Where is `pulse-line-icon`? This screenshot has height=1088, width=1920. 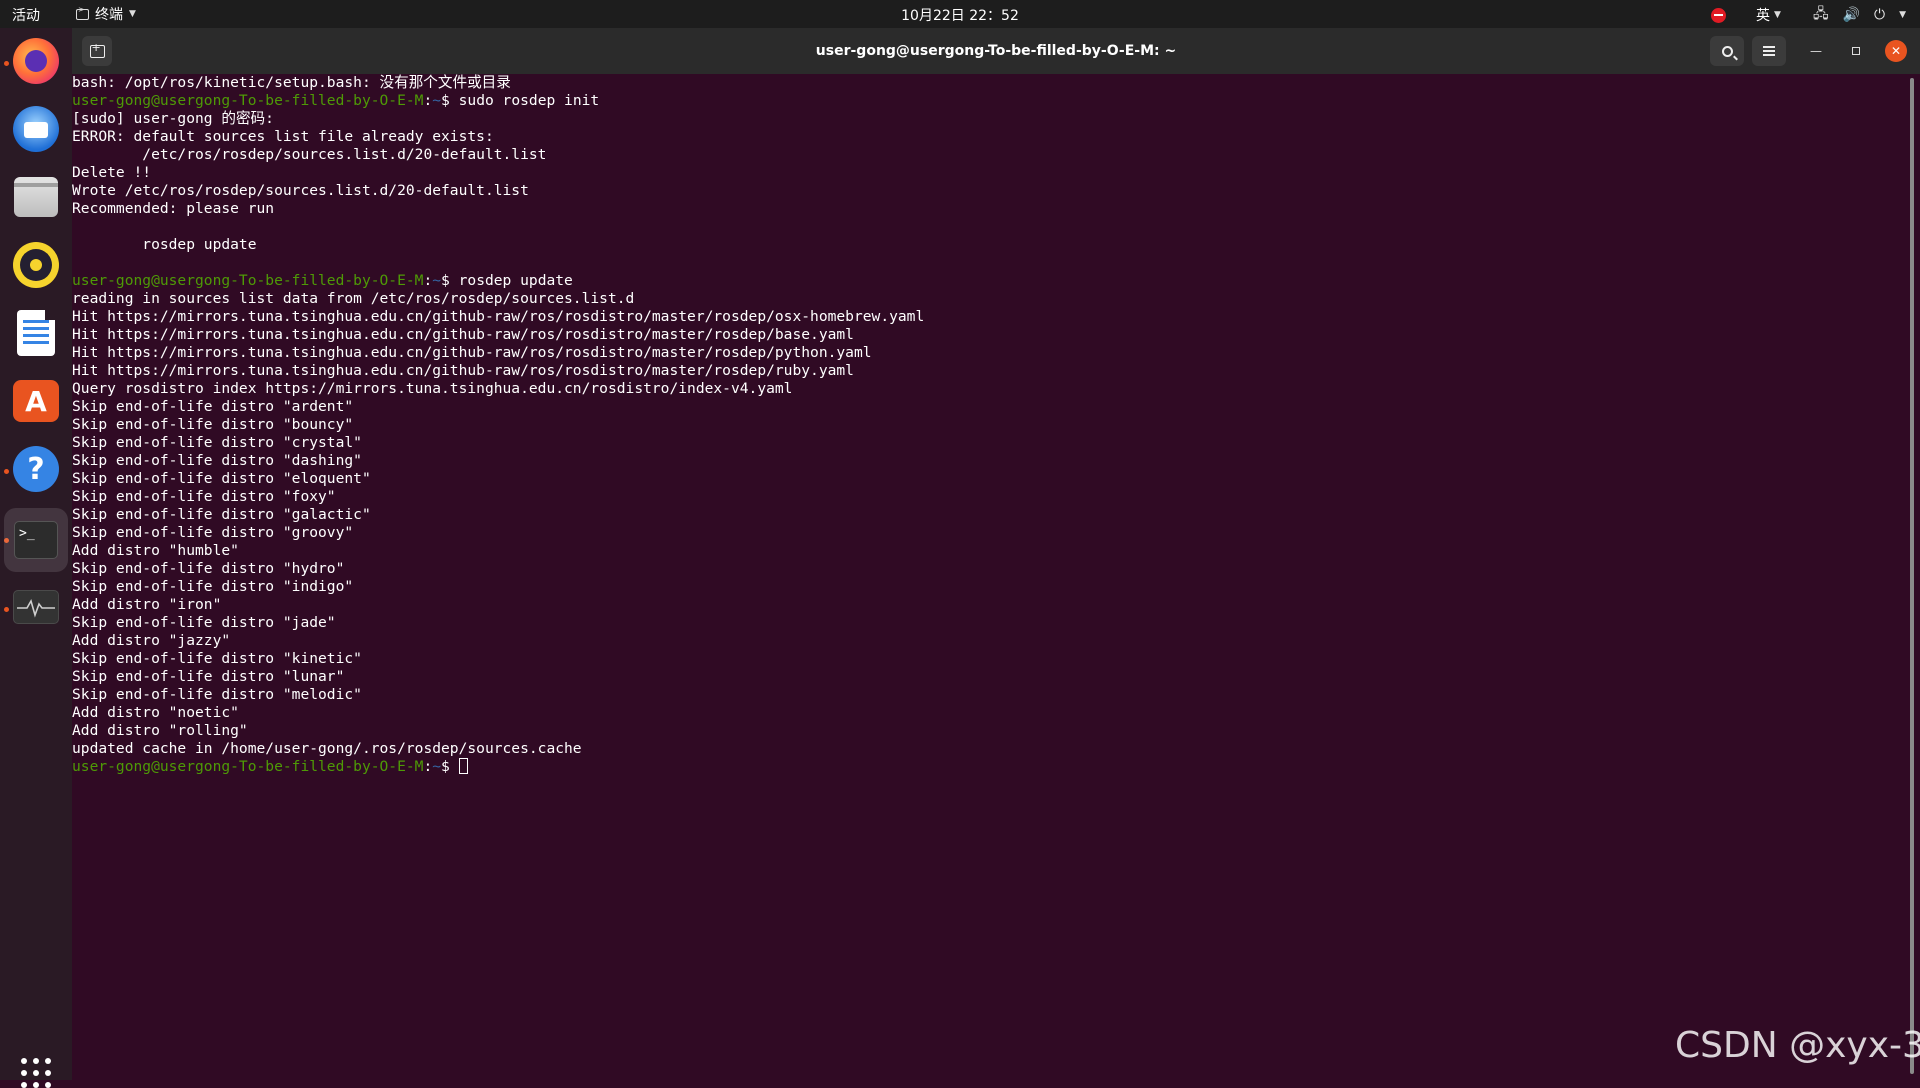 pulse-line-icon is located at coordinates (36, 608).